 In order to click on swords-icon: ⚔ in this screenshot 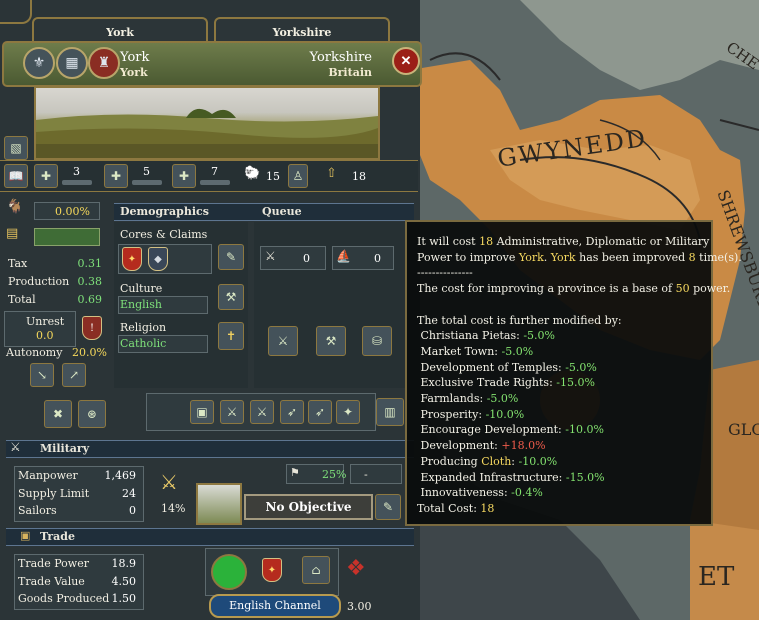, I will do `click(15, 447)`.